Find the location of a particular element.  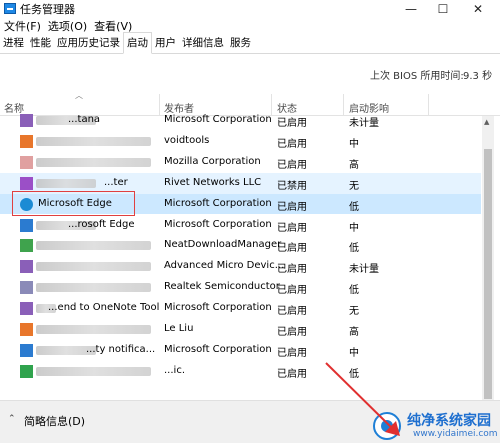

table-row: ...ic. 已启用 低 is located at coordinates (240, 371).